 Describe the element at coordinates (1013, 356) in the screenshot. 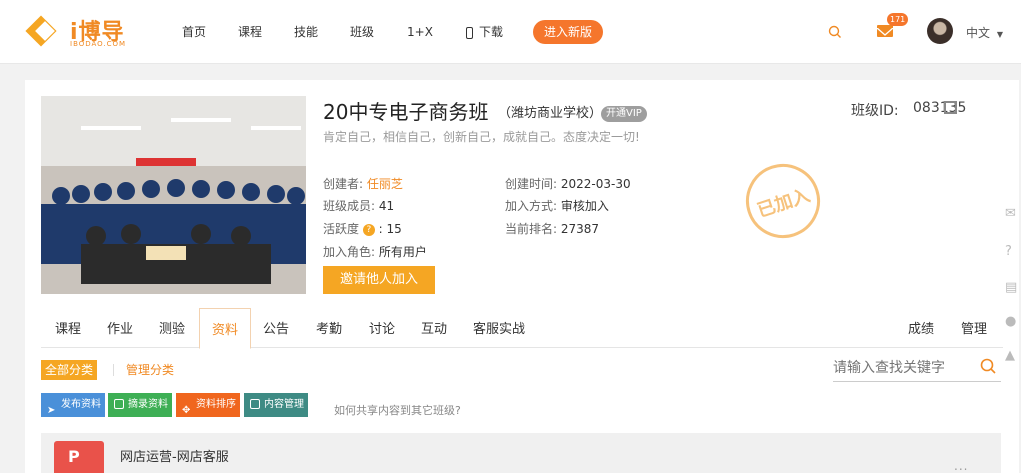

I see `back-to-top-icon: ▲` at that location.